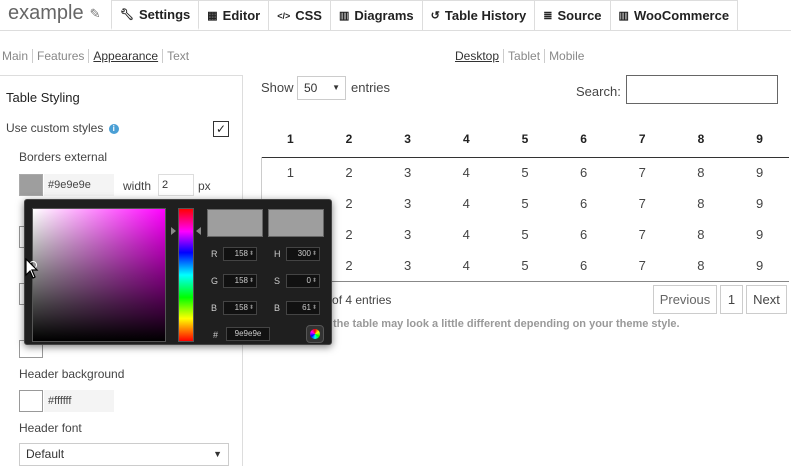  I want to click on grid-icon: ▦, so click(212, 16).